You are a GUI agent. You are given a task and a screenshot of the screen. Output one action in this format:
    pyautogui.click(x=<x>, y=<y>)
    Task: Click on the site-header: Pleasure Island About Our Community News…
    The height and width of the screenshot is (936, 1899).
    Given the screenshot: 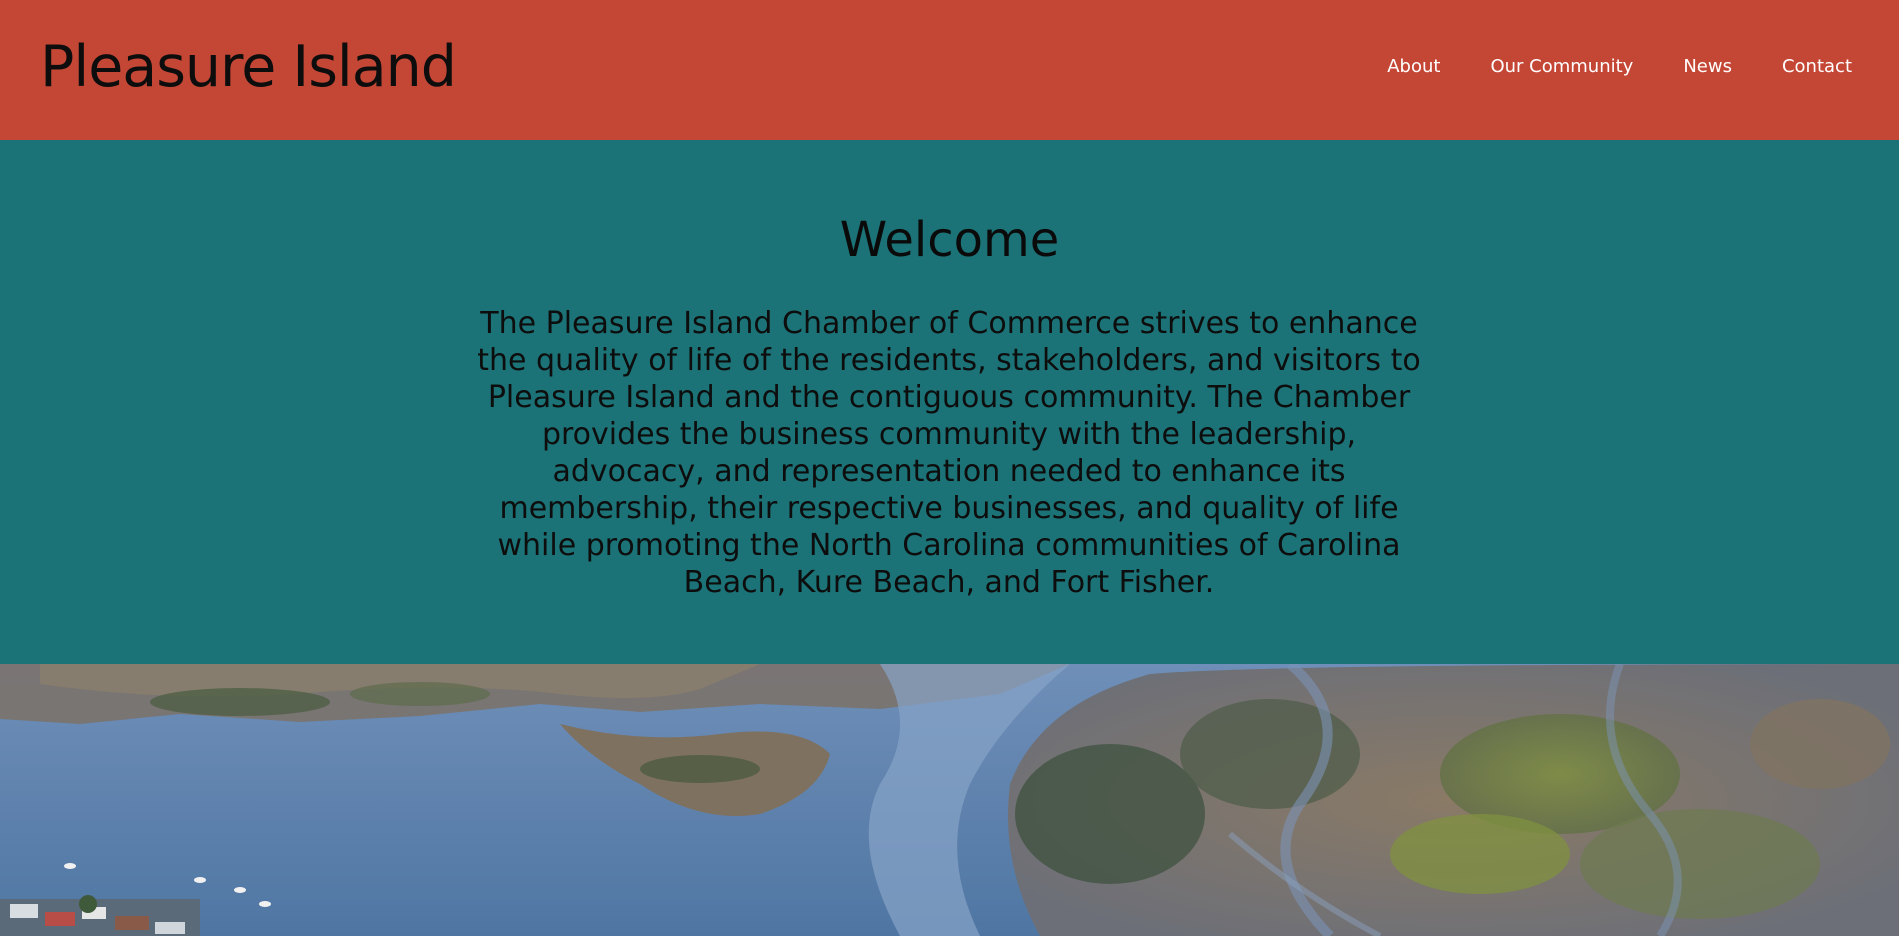 What is the action you would take?
    pyautogui.click(x=949, y=70)
    